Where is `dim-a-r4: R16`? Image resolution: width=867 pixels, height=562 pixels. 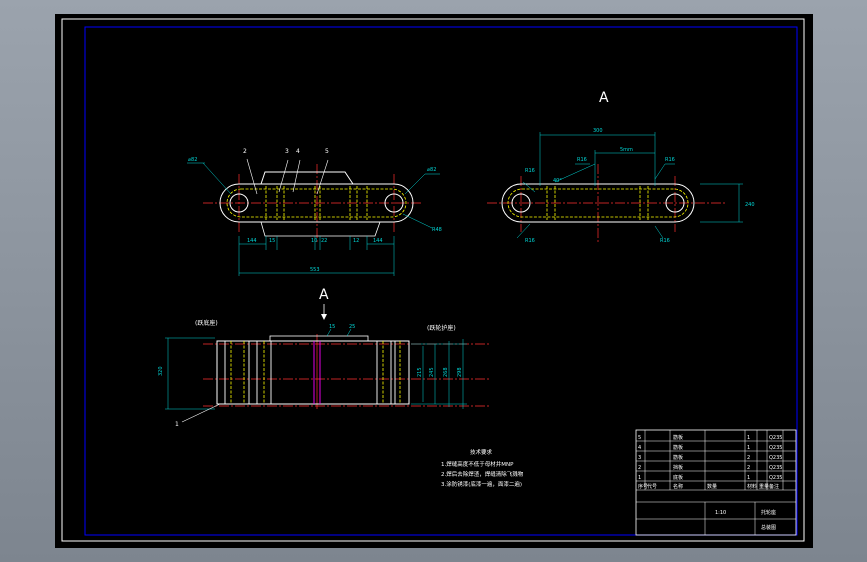
dim-a-r4: R16 is located at coordinates (530, 241).